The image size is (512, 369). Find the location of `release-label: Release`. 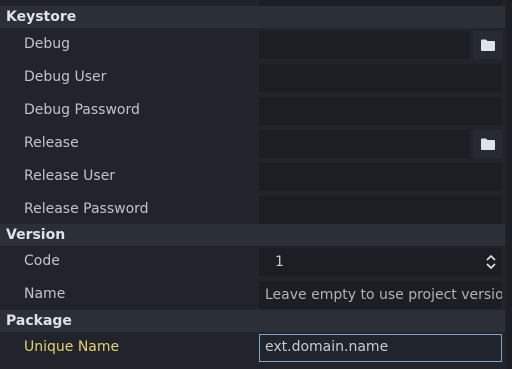

release-label: Release is located at coordinates (51, 143).